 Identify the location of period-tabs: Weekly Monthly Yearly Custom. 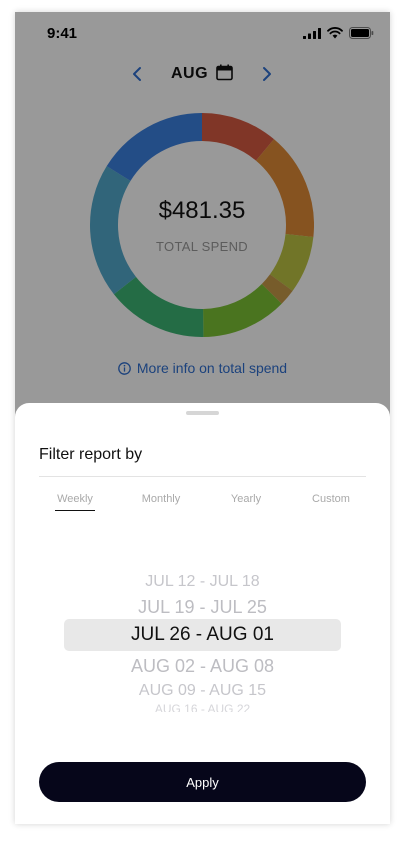
(202, 504).